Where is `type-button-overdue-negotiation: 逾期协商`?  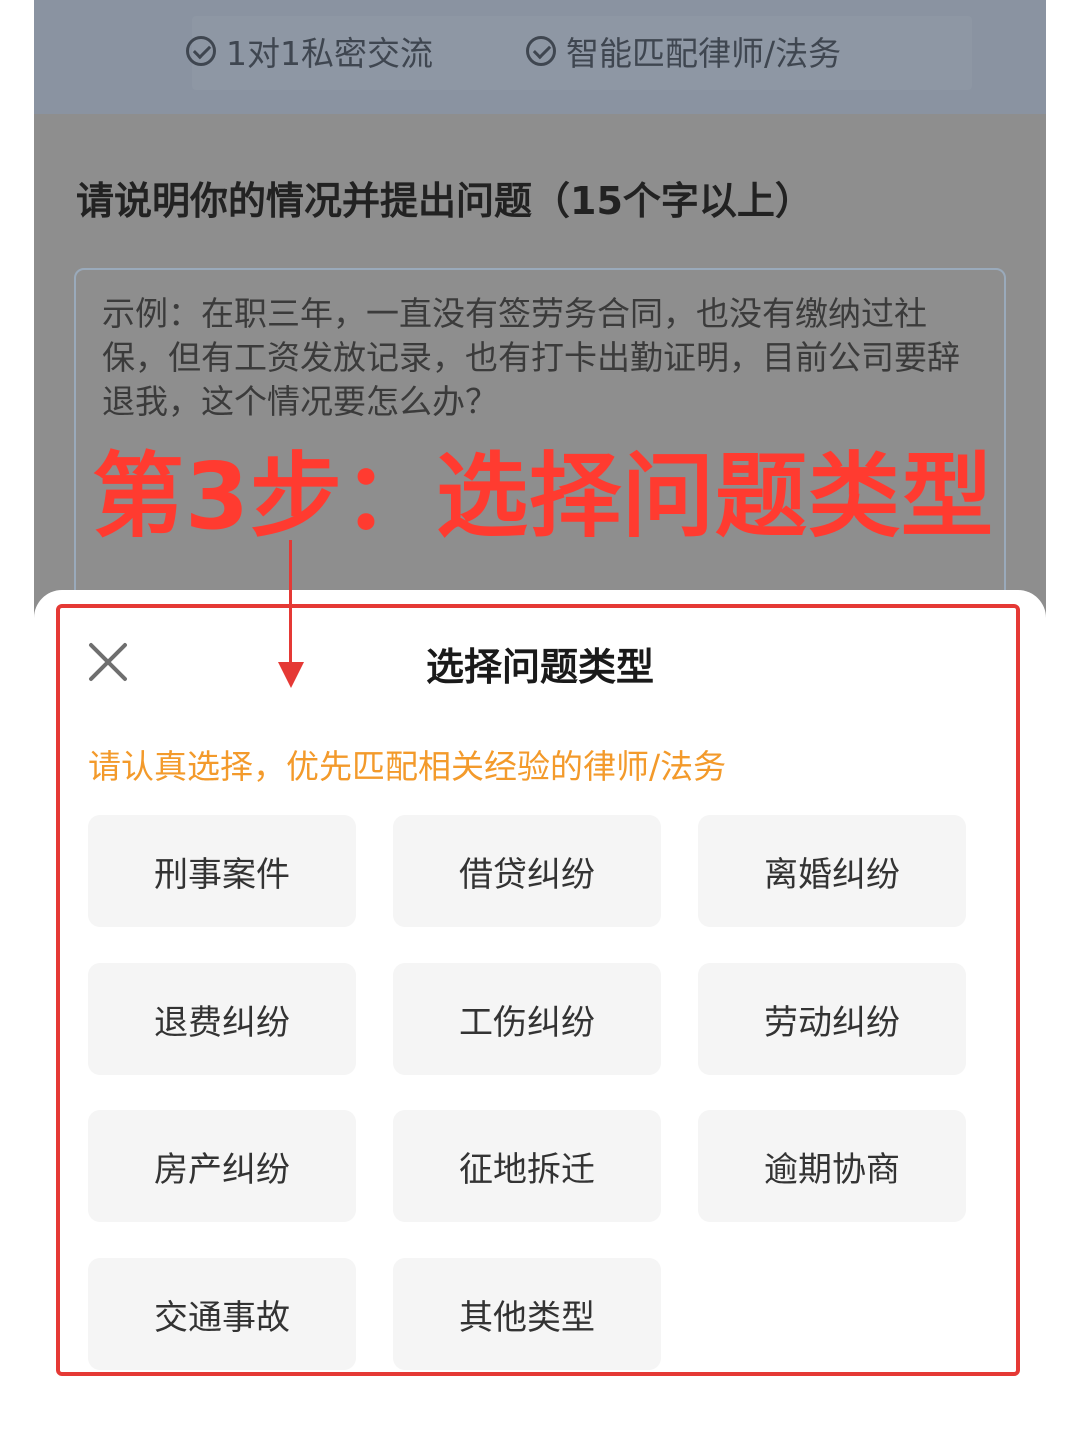 type-button-overdue-negotiation: 逾期协商 is located at coordinates (832, 1166).